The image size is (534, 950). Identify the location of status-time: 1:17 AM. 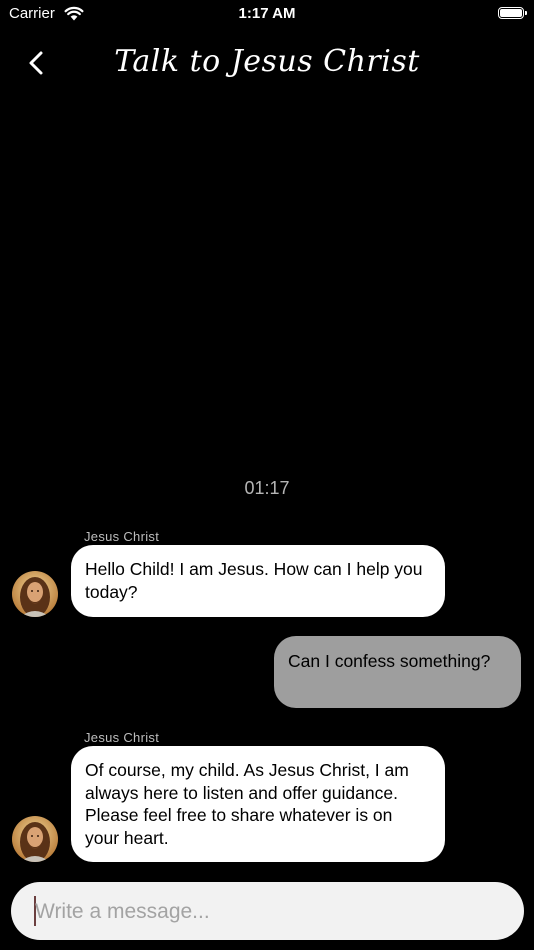
(267, 13).